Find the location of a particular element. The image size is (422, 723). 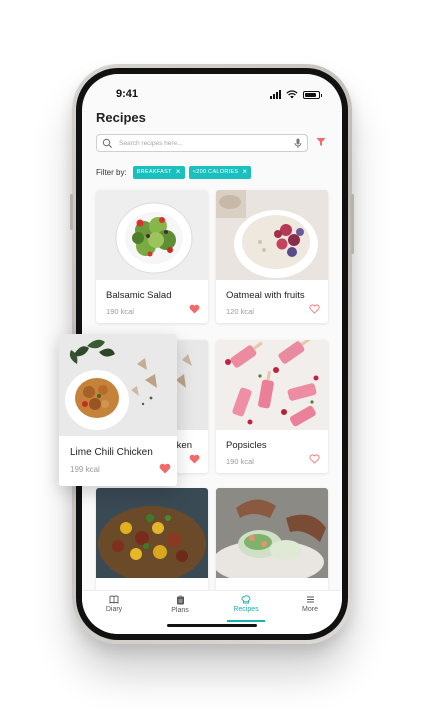

filter-row: Filter by: BREAKFAST × <200 CALORIES × is located at coordinates (174, 172).